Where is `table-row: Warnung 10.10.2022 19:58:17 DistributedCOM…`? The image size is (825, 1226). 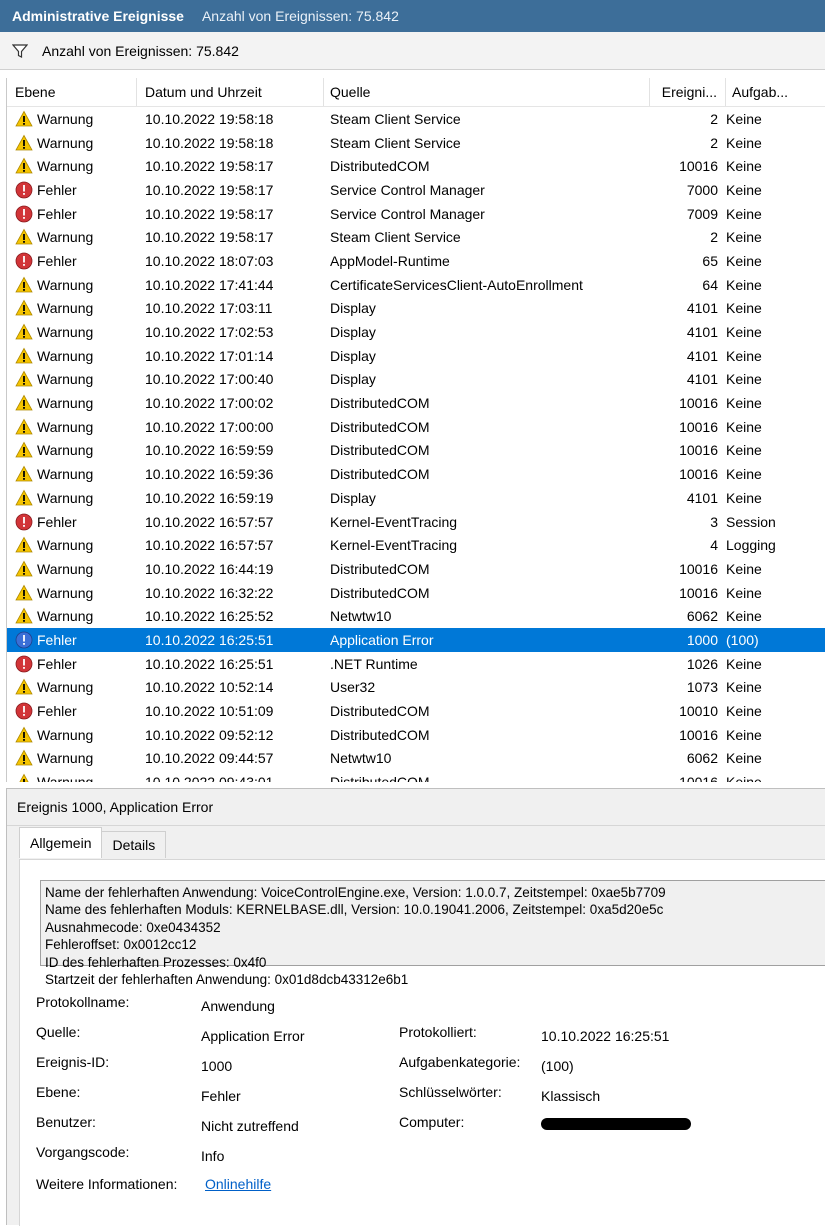 table-row: Warnung 10.10.2022 19:58:17 DistributedCOM… is located at coordinates (416, 166).